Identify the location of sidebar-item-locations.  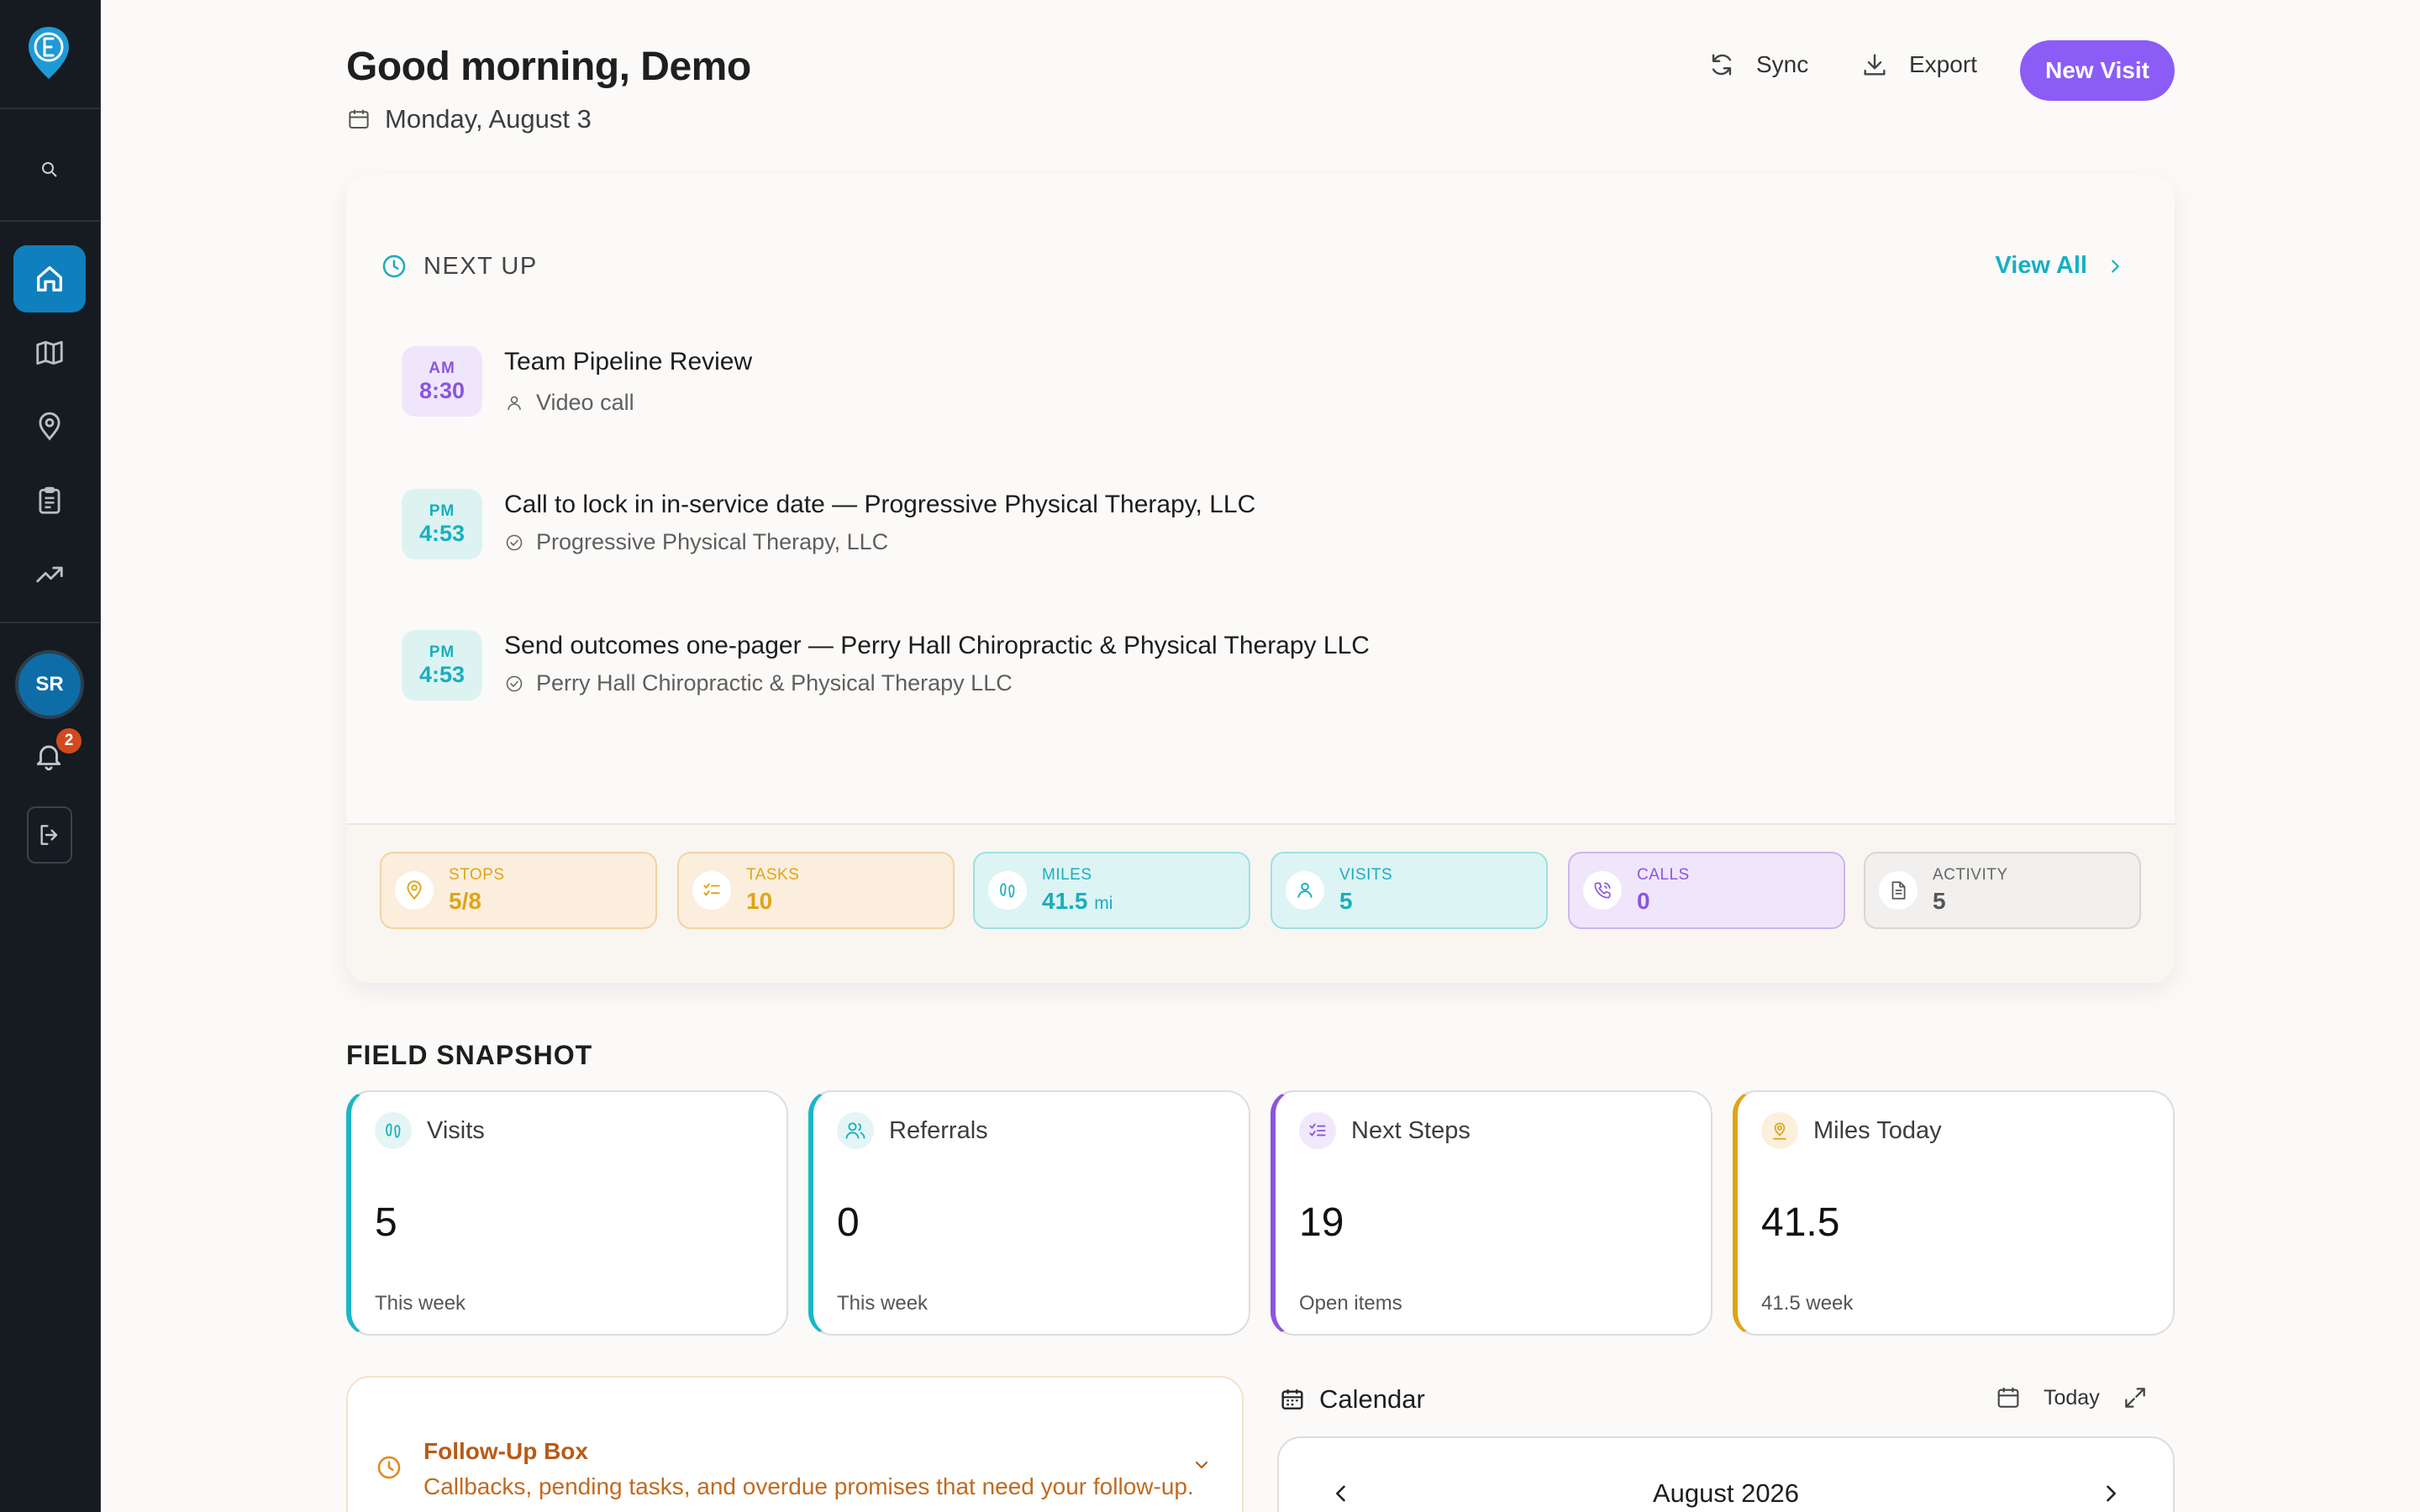
(50, 426).